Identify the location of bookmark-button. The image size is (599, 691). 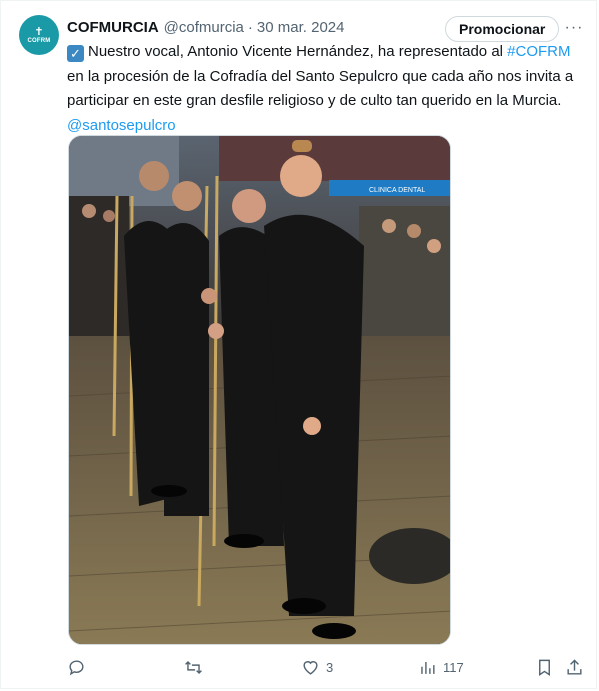
(544, 667).